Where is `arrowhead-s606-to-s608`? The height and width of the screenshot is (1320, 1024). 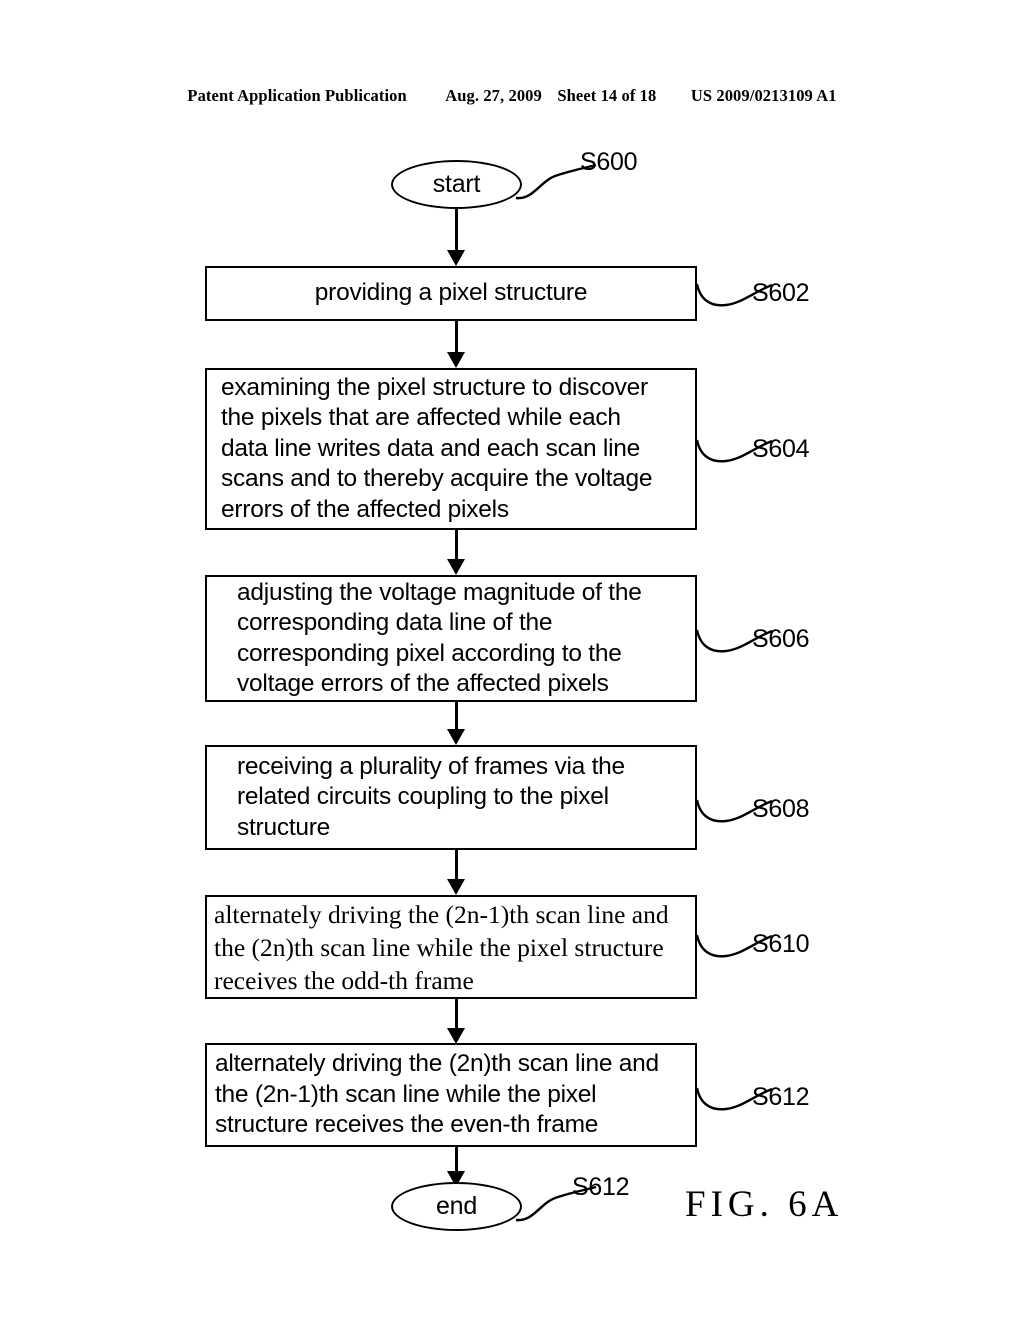 arrowhead-s606-to-s608 is located at coordinates (456, 737).